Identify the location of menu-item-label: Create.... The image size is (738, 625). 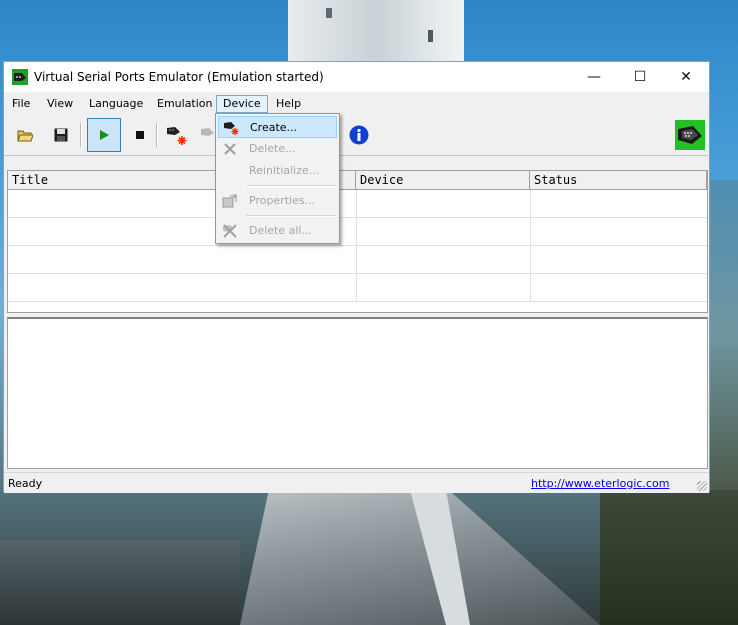
(274, 127).